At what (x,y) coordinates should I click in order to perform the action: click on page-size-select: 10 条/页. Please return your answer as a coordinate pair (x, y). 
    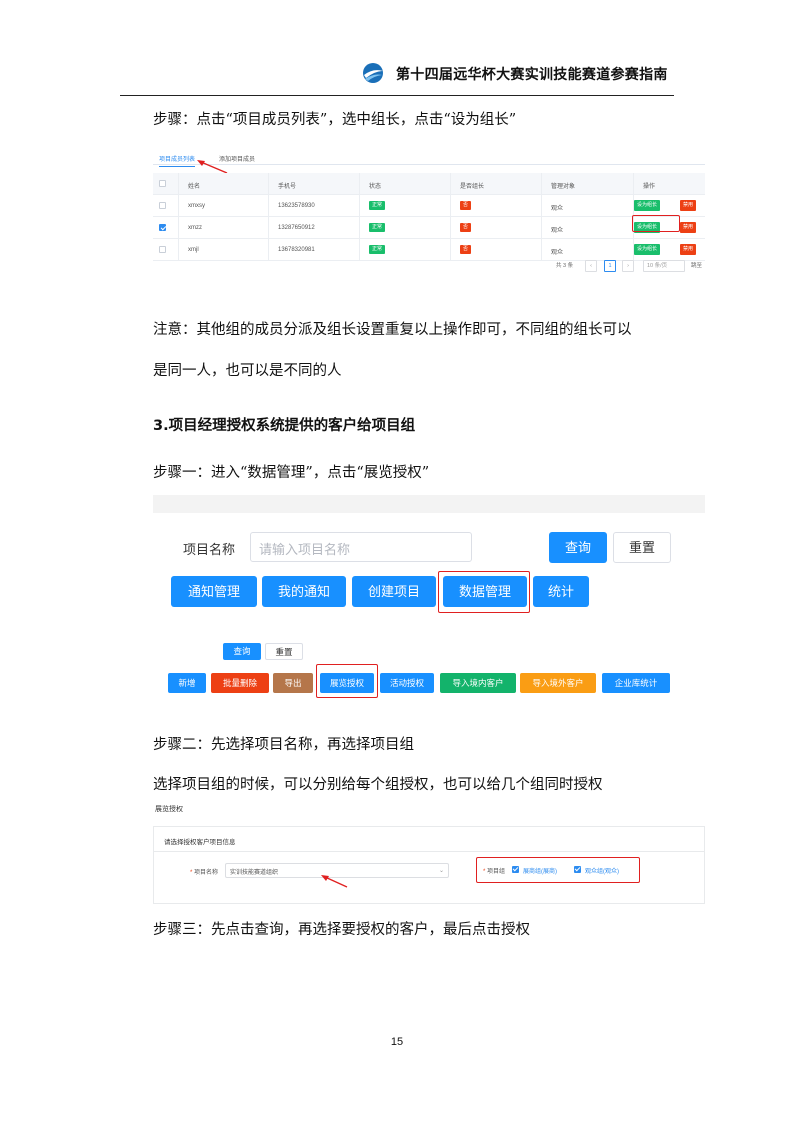
    Looking at the image, I should click on (664, 266).